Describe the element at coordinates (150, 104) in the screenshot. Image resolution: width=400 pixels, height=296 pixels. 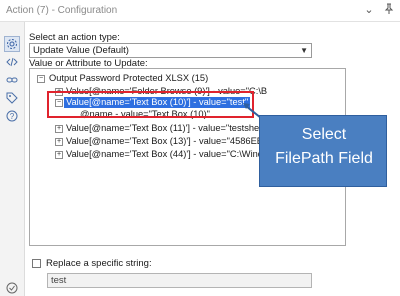
I see `highlight-box` at that location.